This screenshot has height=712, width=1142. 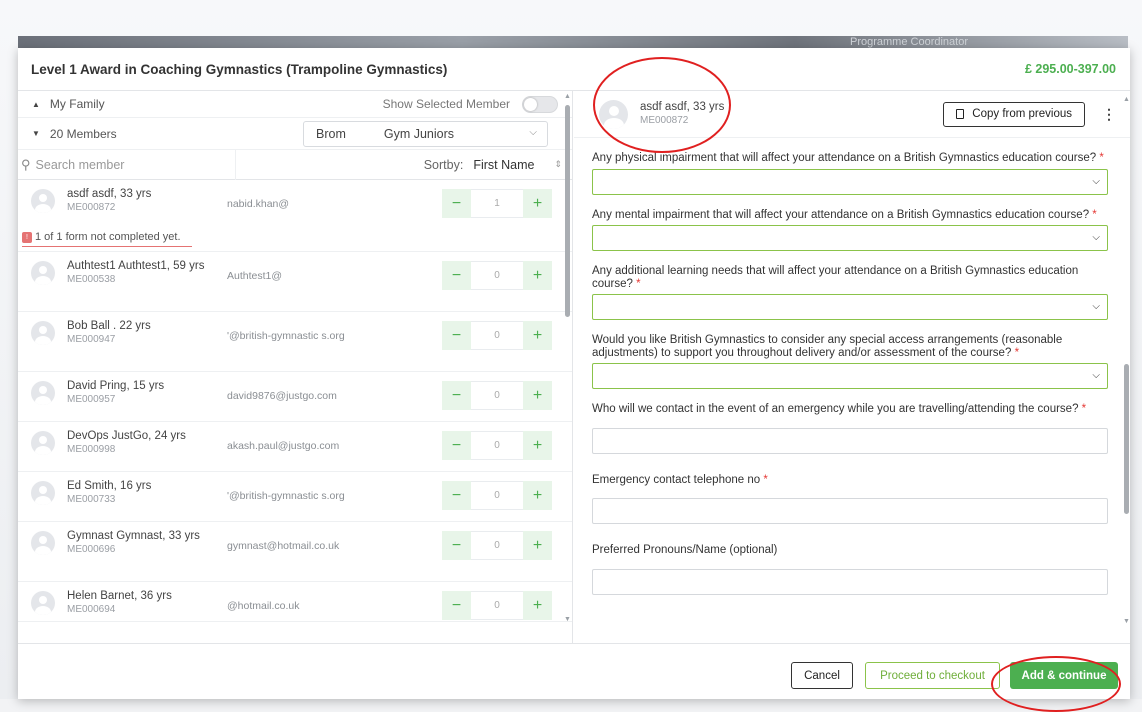 What do you see at coordinates (1064, 675) in the screenshot?
I see `add-and-continue-button: Add & continue` at bounding box center [1064, 675].